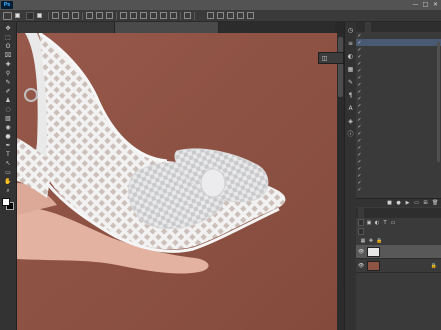  I want to click on record-icon: ●, so click(398, 203).